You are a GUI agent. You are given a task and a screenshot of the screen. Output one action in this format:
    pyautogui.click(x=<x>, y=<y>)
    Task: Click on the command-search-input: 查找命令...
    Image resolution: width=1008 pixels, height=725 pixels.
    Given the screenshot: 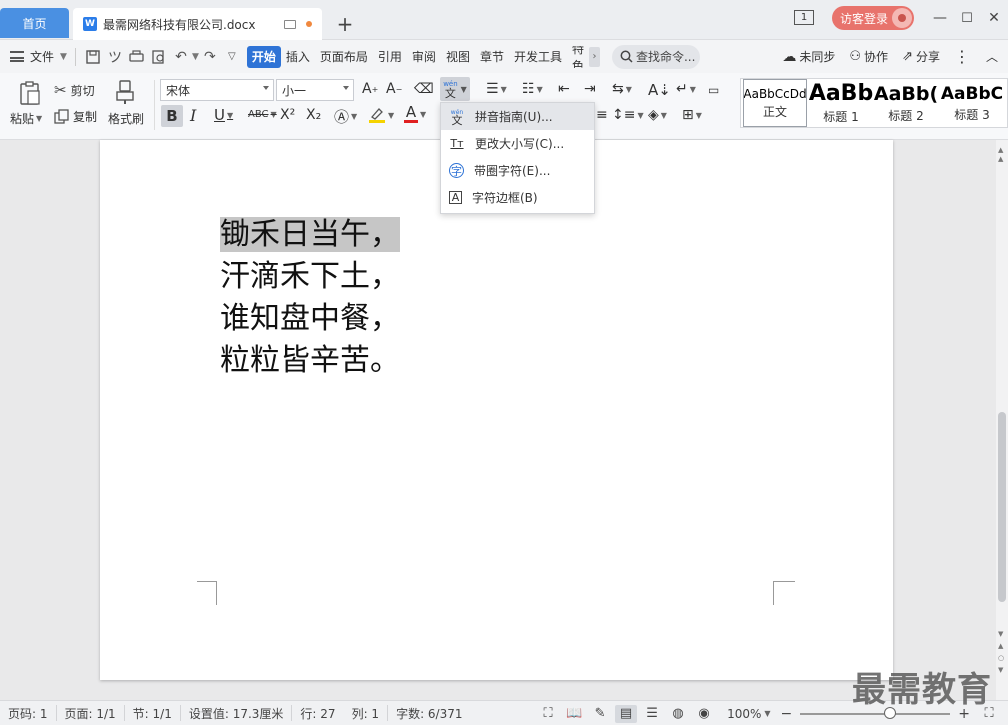 What is the action you would take?
    pyautogui.click(x=655, y=56)
    